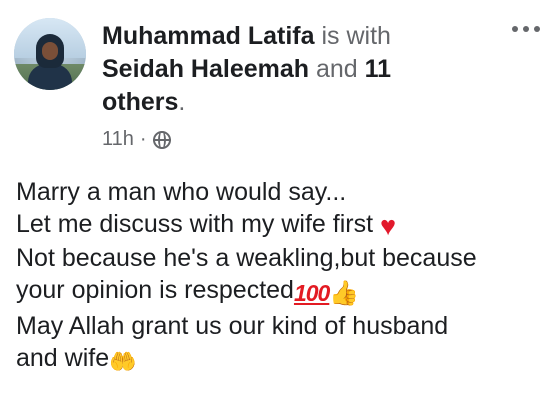  What do you see at coordinates (123, 361) in the screenshot?
I see `palms-up-icon: 🤲` at bounding box center [123, 361].